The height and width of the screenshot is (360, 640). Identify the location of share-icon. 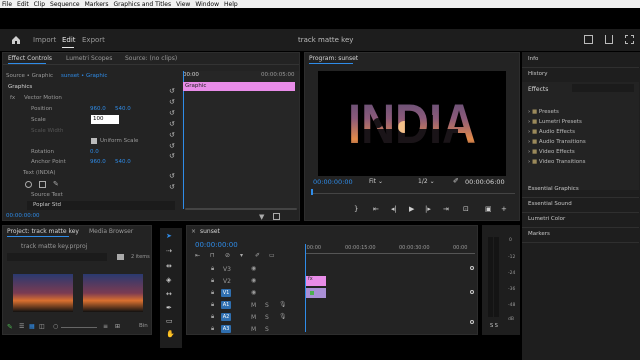
(609, 39).